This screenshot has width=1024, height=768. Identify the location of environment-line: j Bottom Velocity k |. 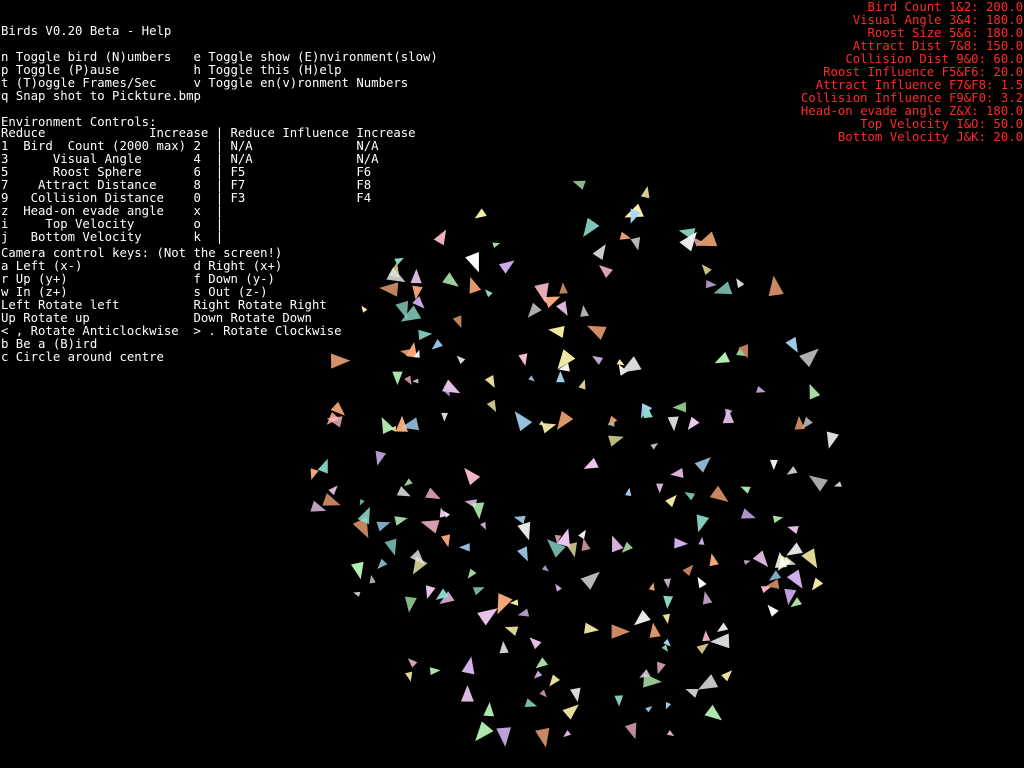
(112, 237).